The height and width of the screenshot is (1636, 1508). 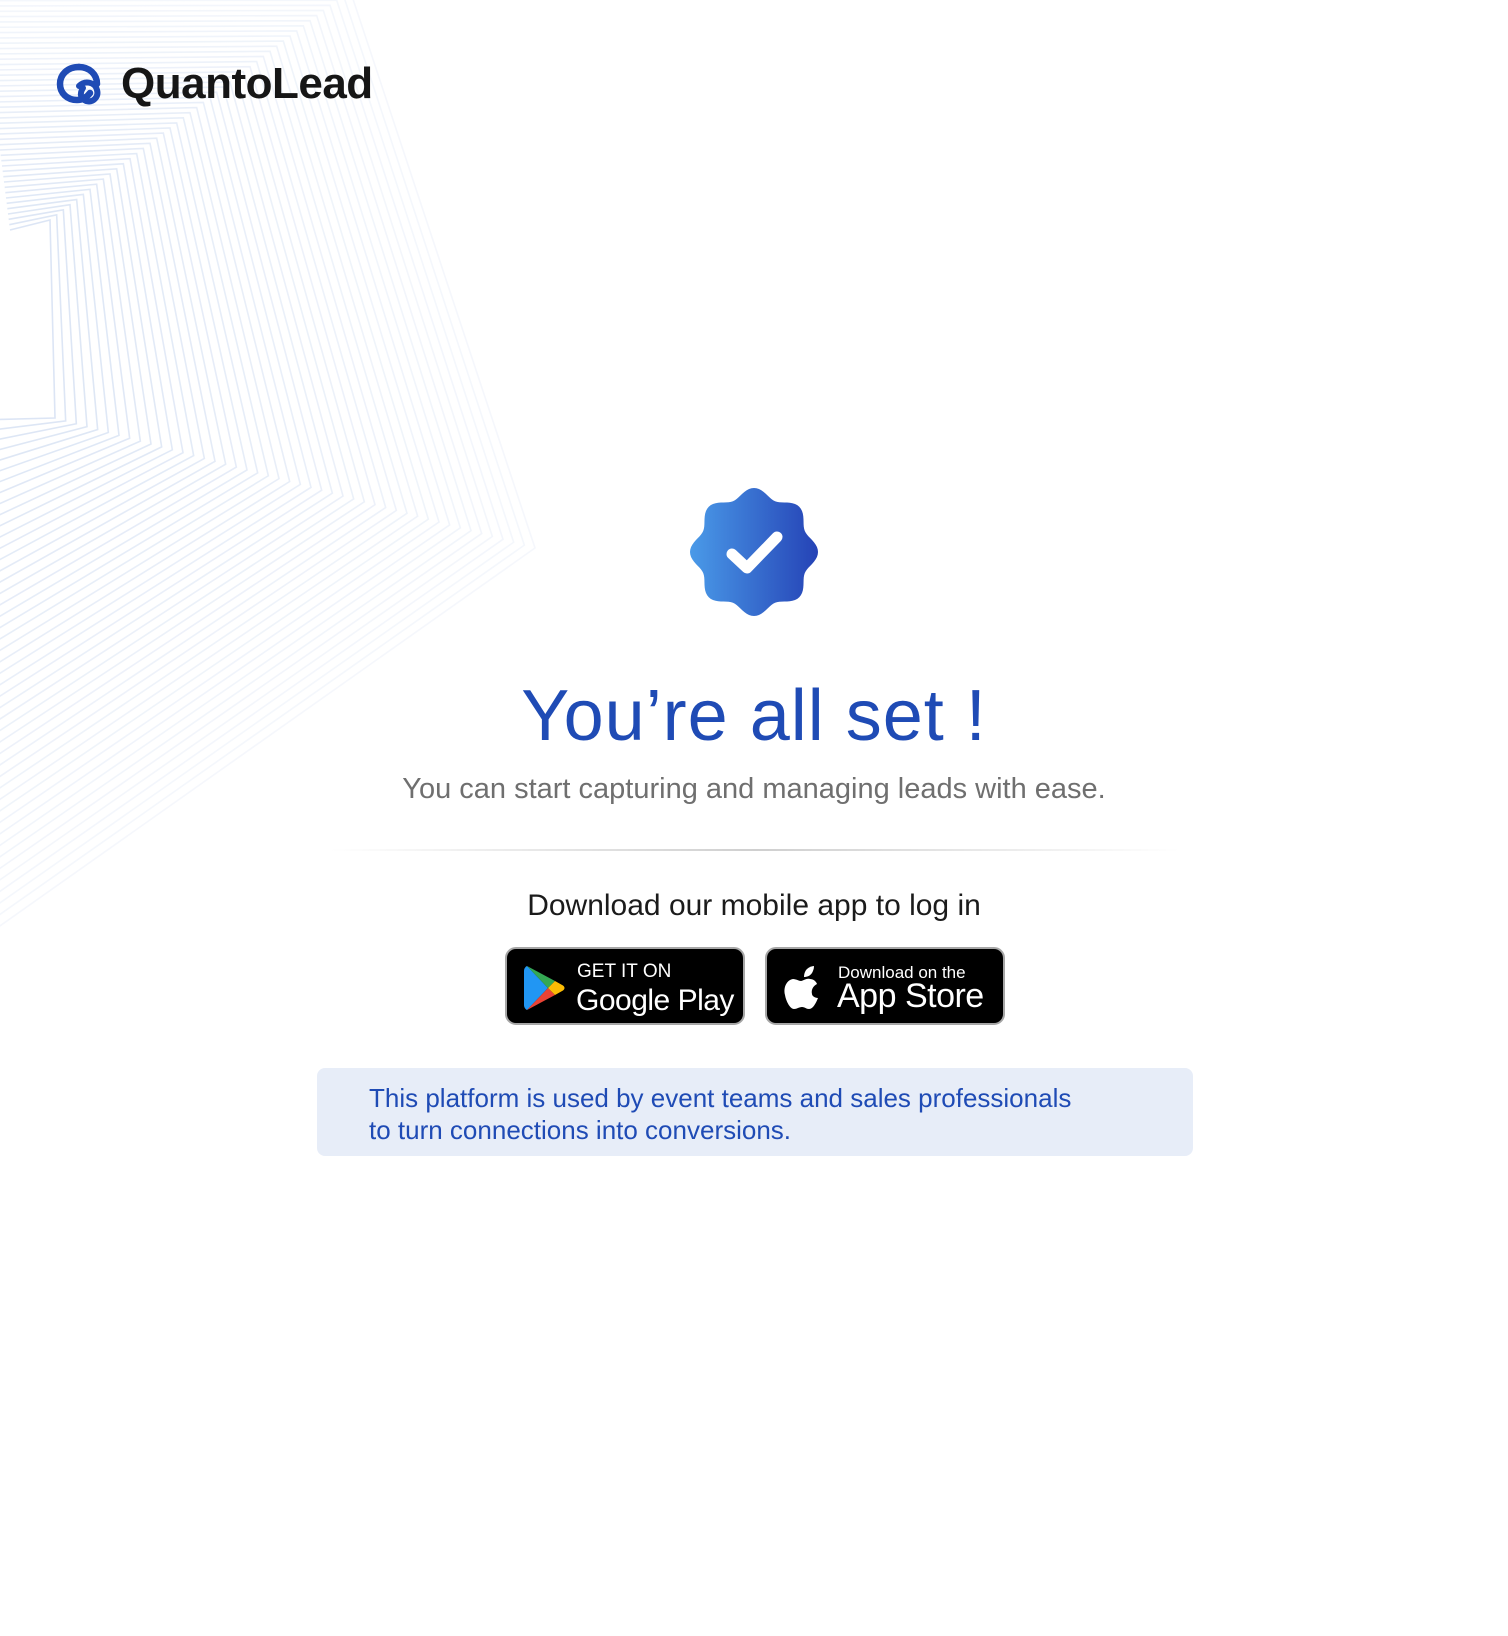 I want to click on google-play-button: GET IT ON Google Play, so click(x=625, y=986).